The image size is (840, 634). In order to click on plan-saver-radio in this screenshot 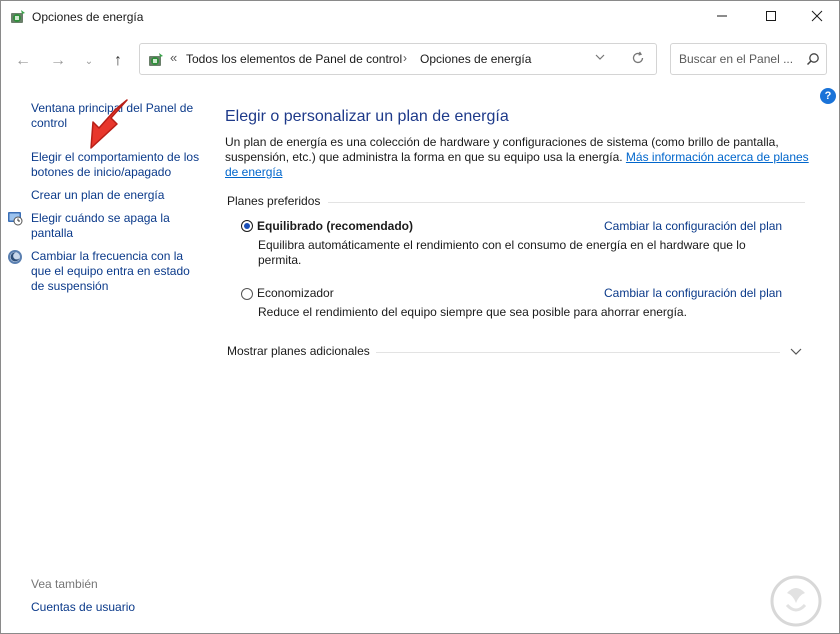, I will do `click(247, 294)`.